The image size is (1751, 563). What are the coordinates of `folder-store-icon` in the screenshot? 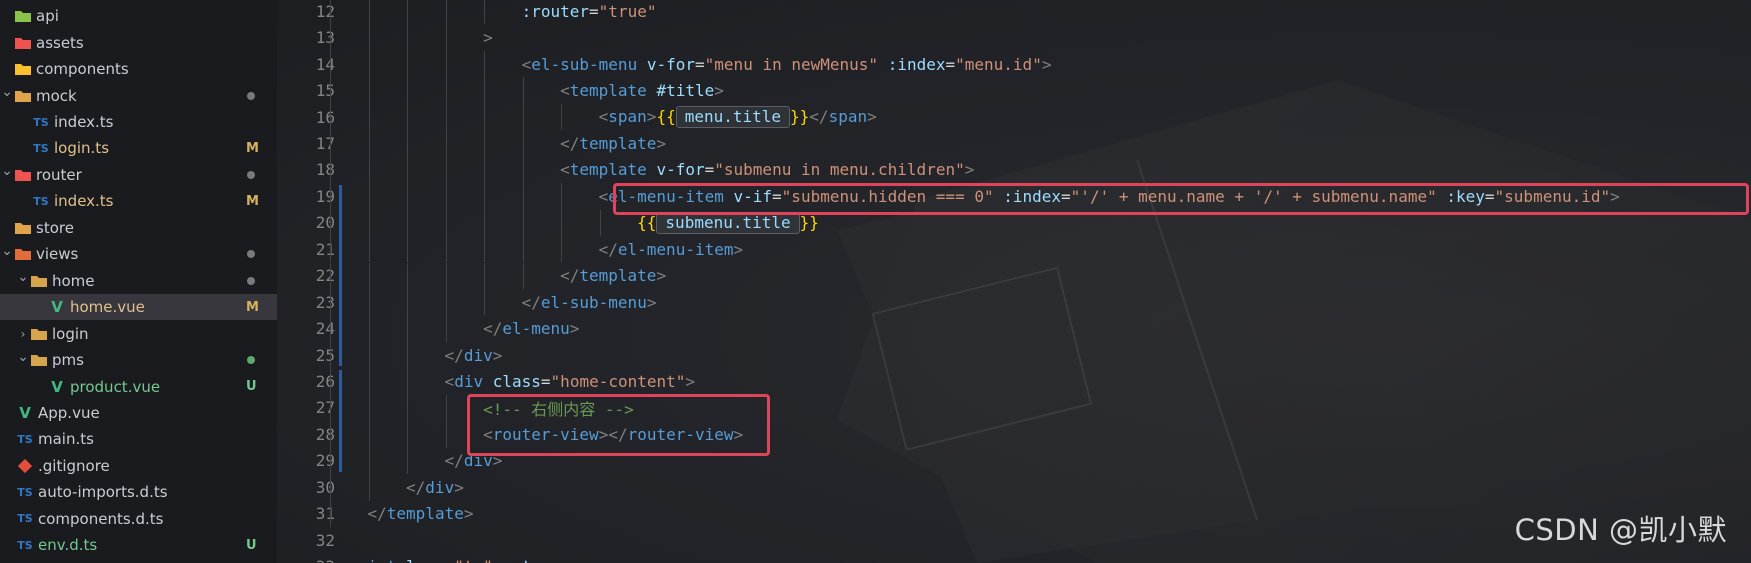 It's located at (23, 228).